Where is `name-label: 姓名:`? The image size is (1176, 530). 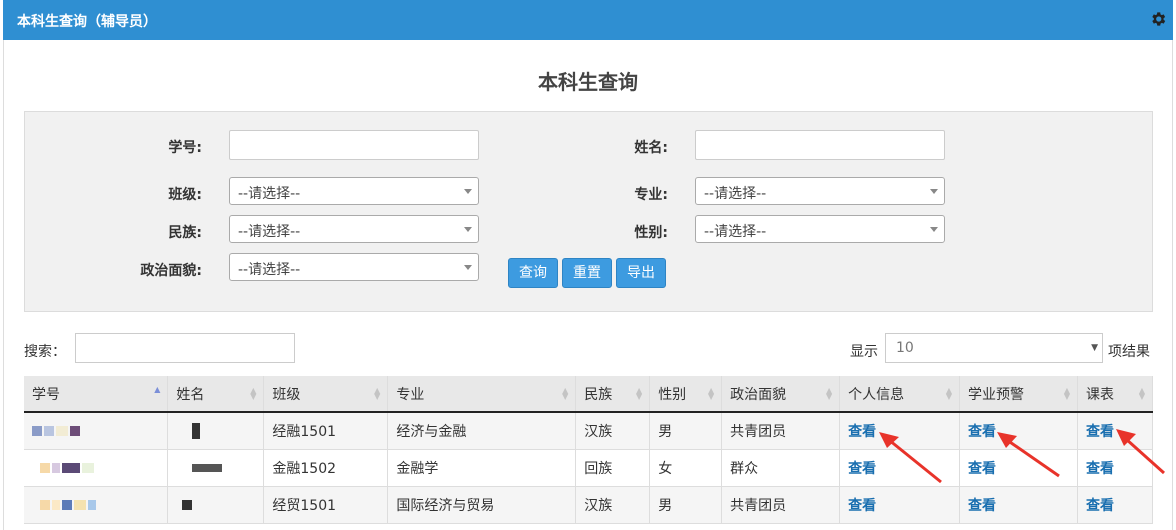
name-label: 姓名: is located at coordinates (651, 148).